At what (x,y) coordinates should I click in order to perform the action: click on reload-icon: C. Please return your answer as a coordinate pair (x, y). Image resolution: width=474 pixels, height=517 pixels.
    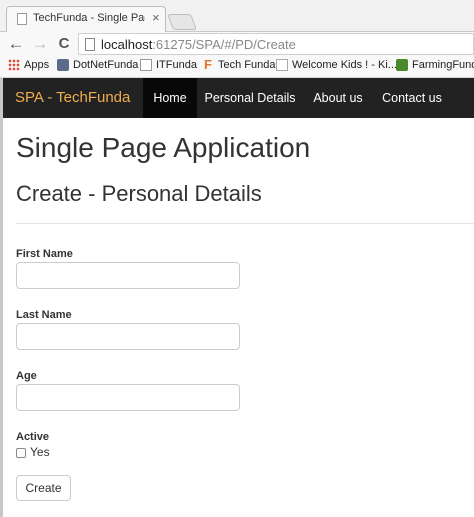
    Looking at the image, I should click on (64, 44).